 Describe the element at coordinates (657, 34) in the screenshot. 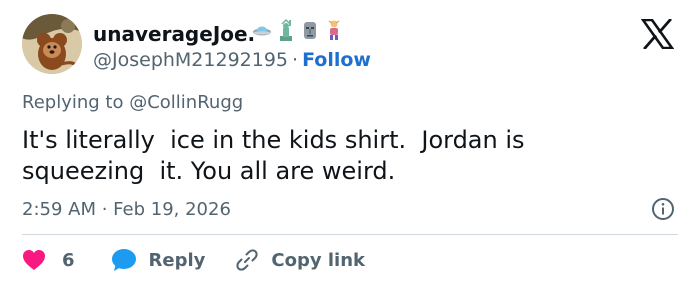

I see `x-logo-icon` at that location.